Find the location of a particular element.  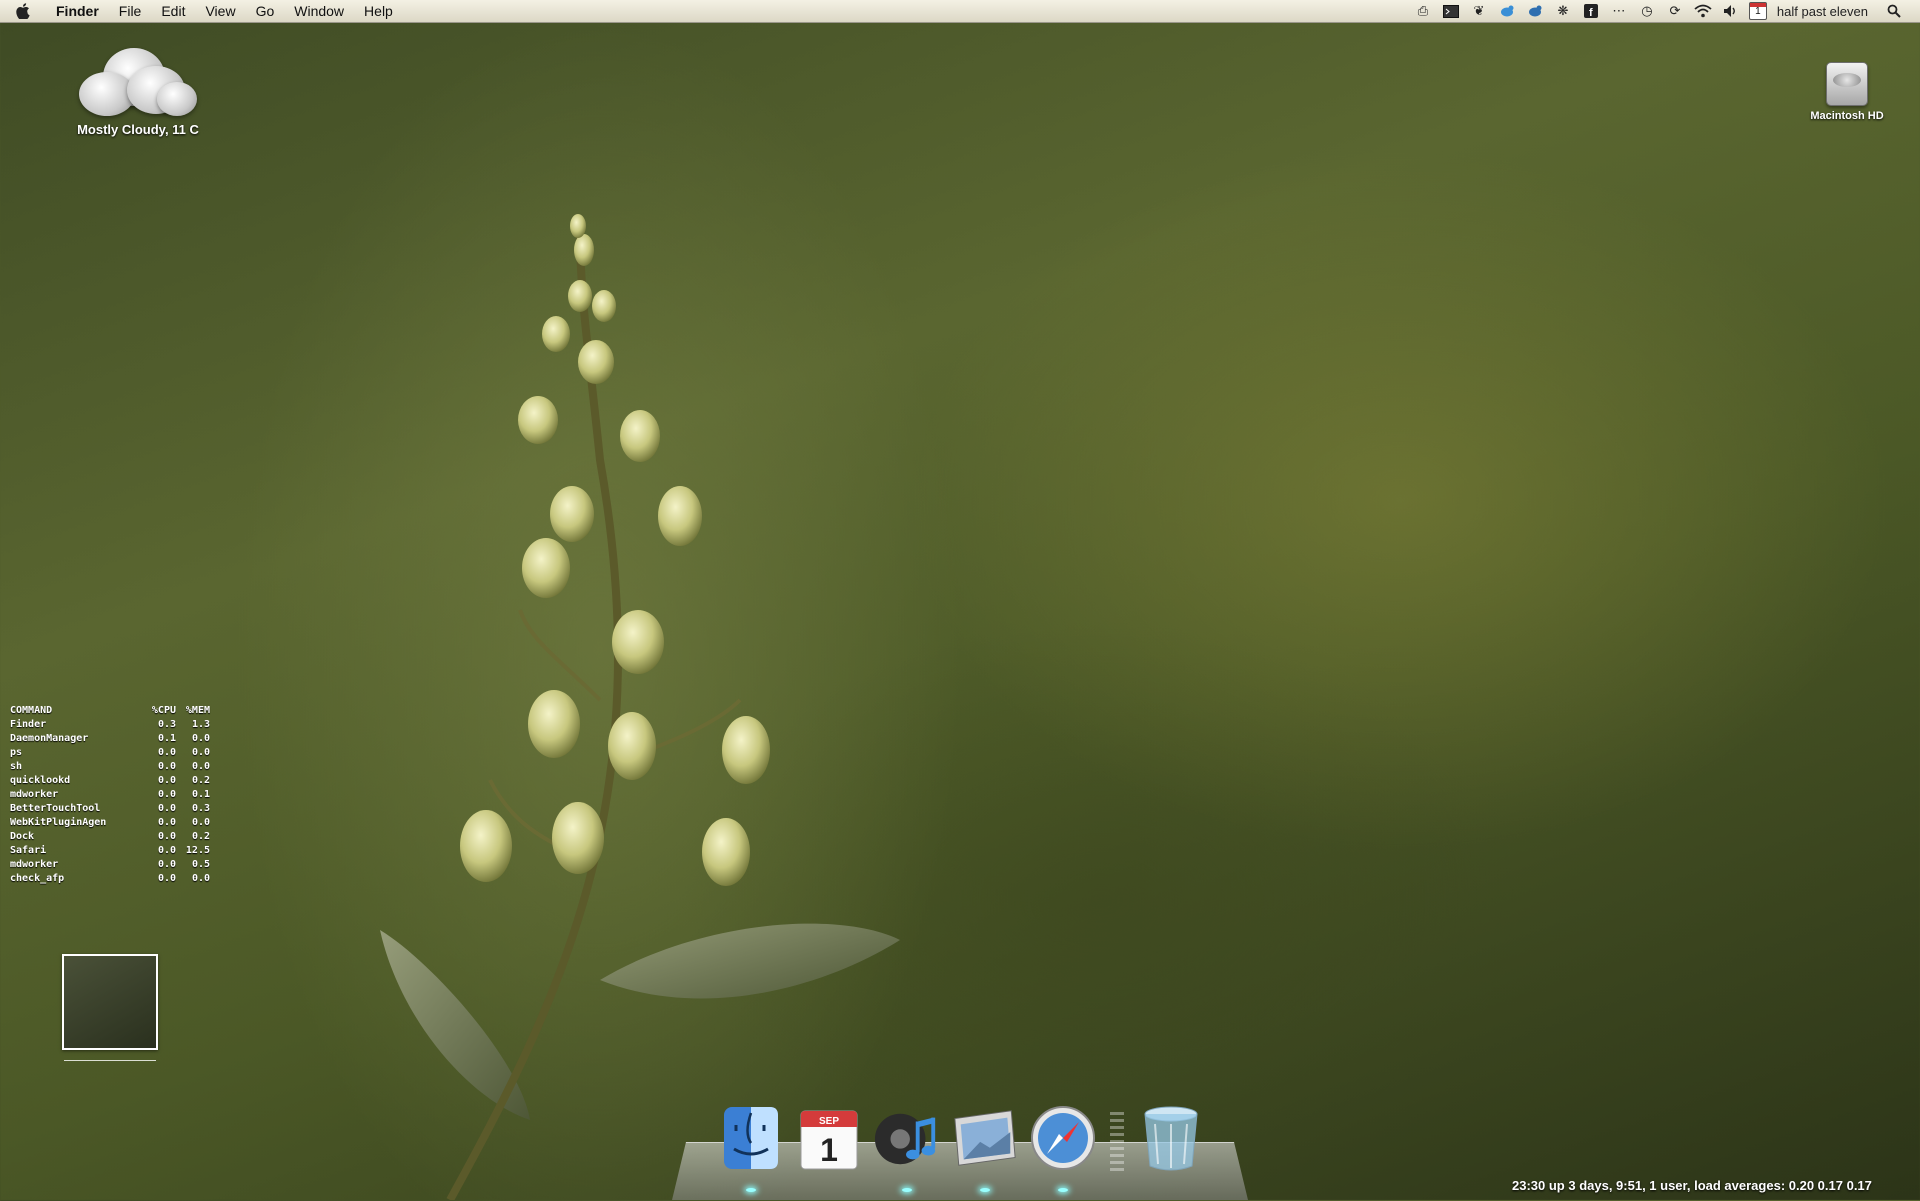

preview-divider is located at coordinates (110, 1060).